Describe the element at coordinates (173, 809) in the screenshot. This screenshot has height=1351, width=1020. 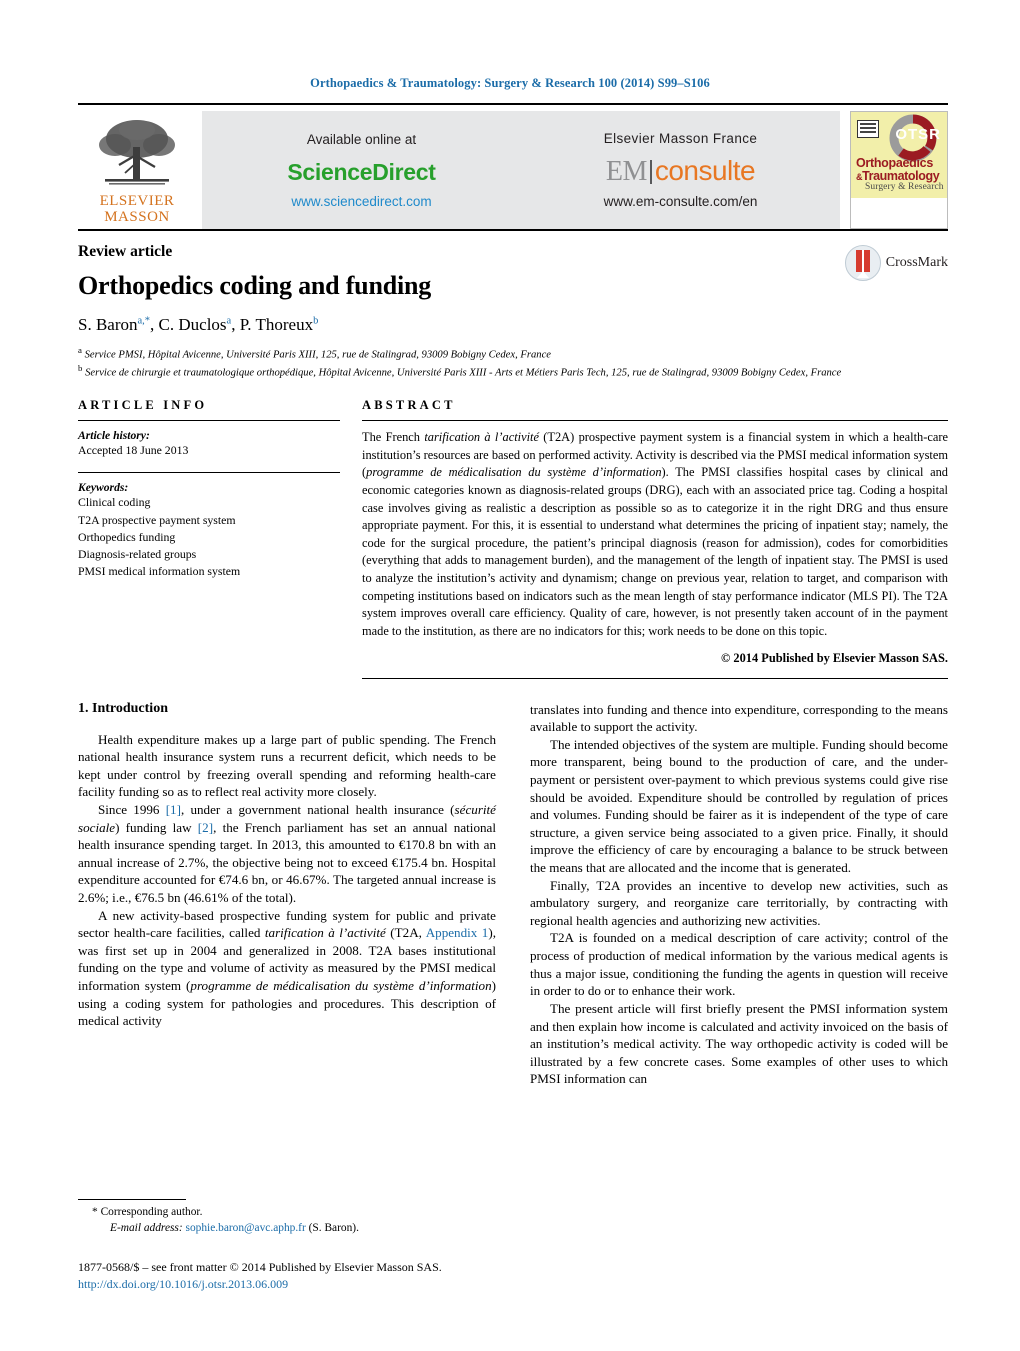
I see `citation-link: [1]` at that location.